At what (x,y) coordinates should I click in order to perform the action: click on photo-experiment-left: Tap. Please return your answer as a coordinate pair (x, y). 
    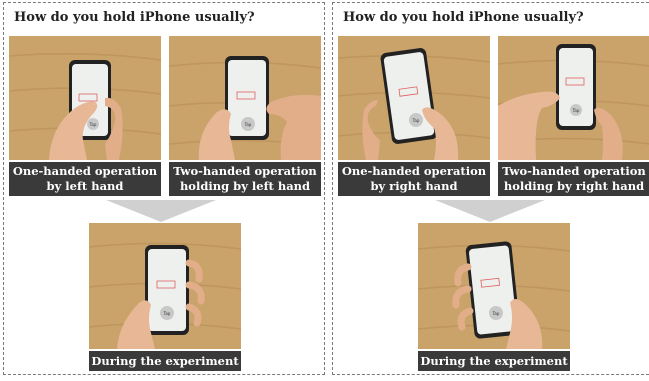
    Looking at the image, I should click on (165, 286).